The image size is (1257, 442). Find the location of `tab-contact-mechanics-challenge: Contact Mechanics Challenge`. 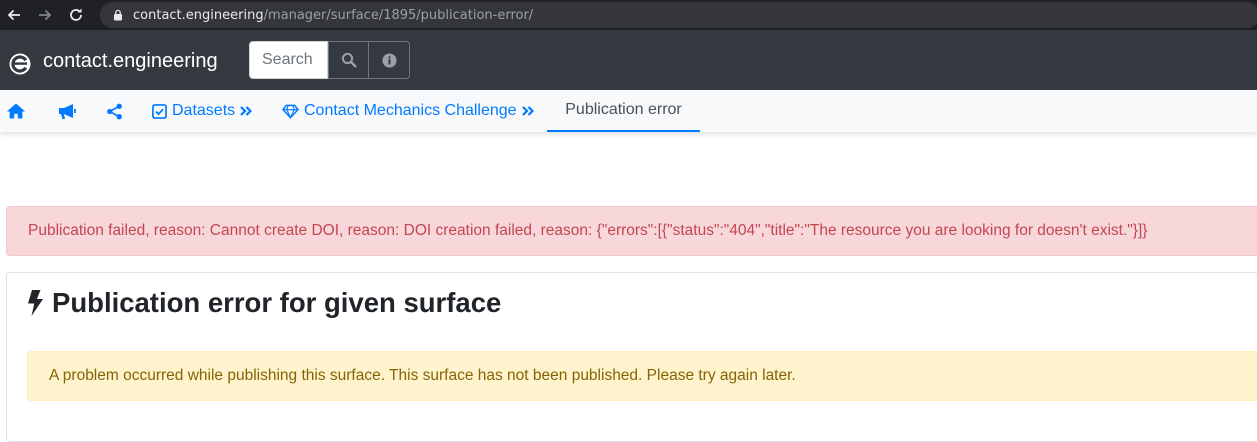

tab-contact-mechanics-challenge: Contact Mechanics Challenge is located at coordinates (408, 111).